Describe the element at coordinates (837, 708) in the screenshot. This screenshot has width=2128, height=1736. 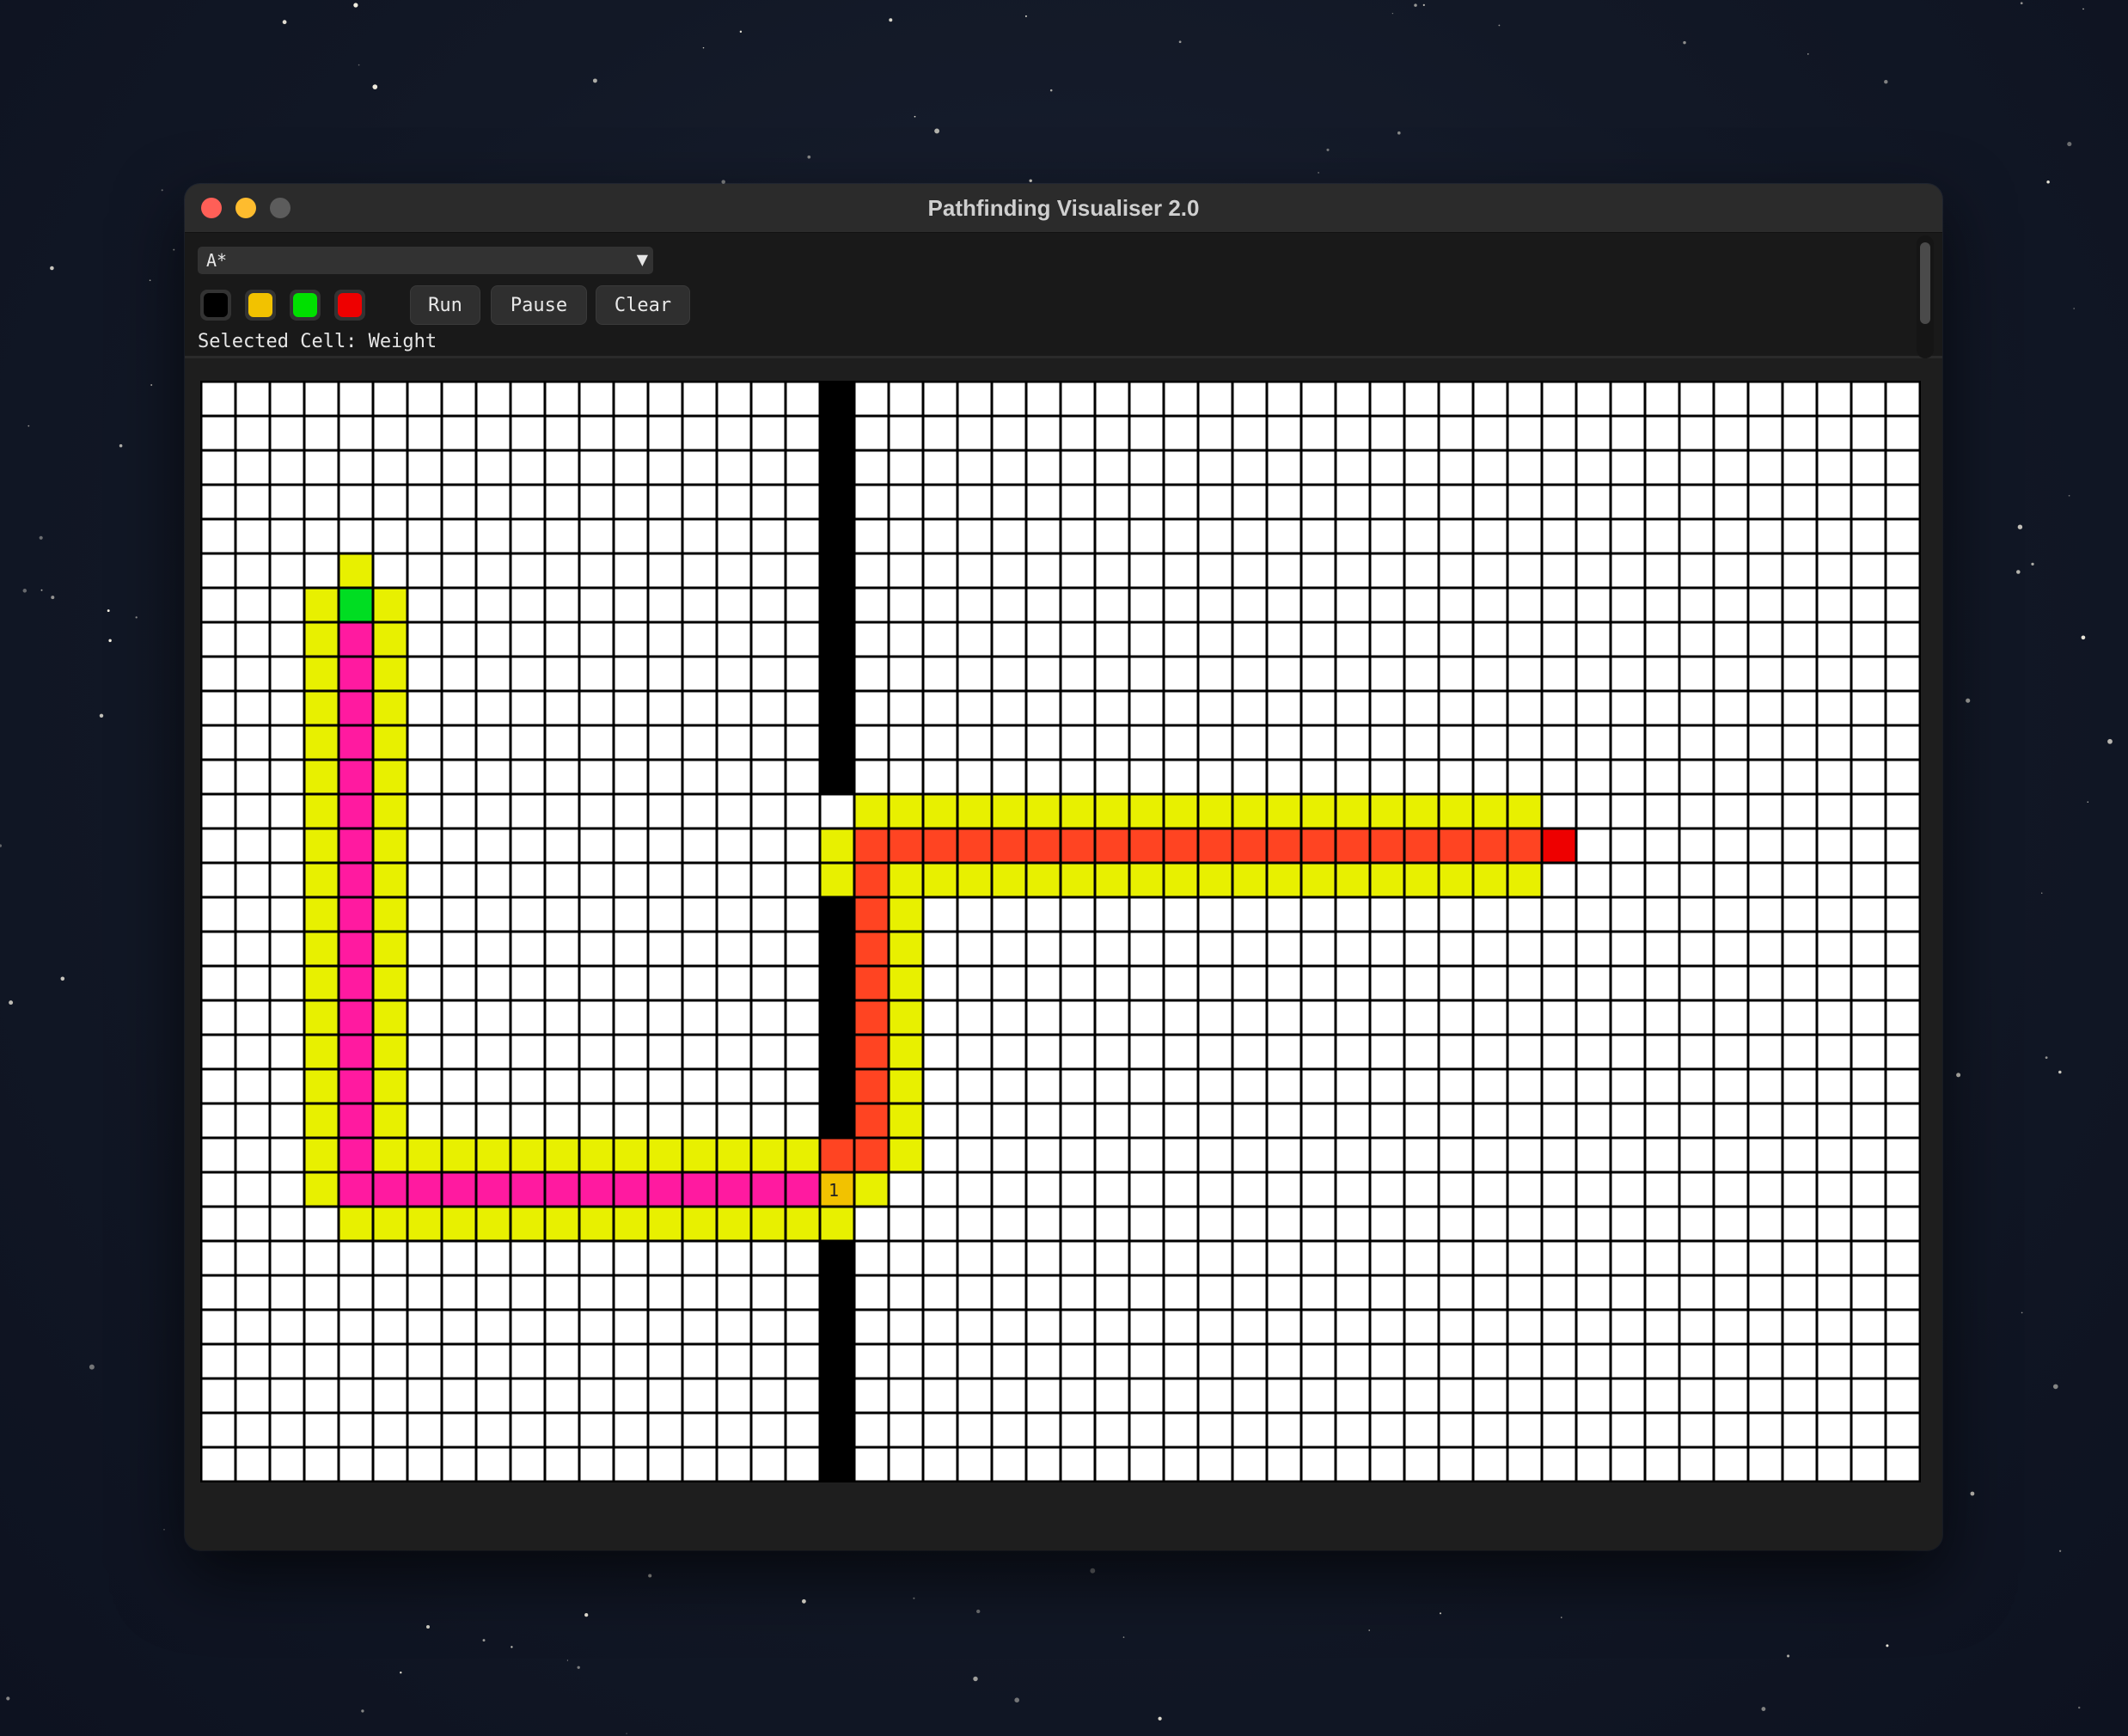
I see `grid-cell-wall` at that location.